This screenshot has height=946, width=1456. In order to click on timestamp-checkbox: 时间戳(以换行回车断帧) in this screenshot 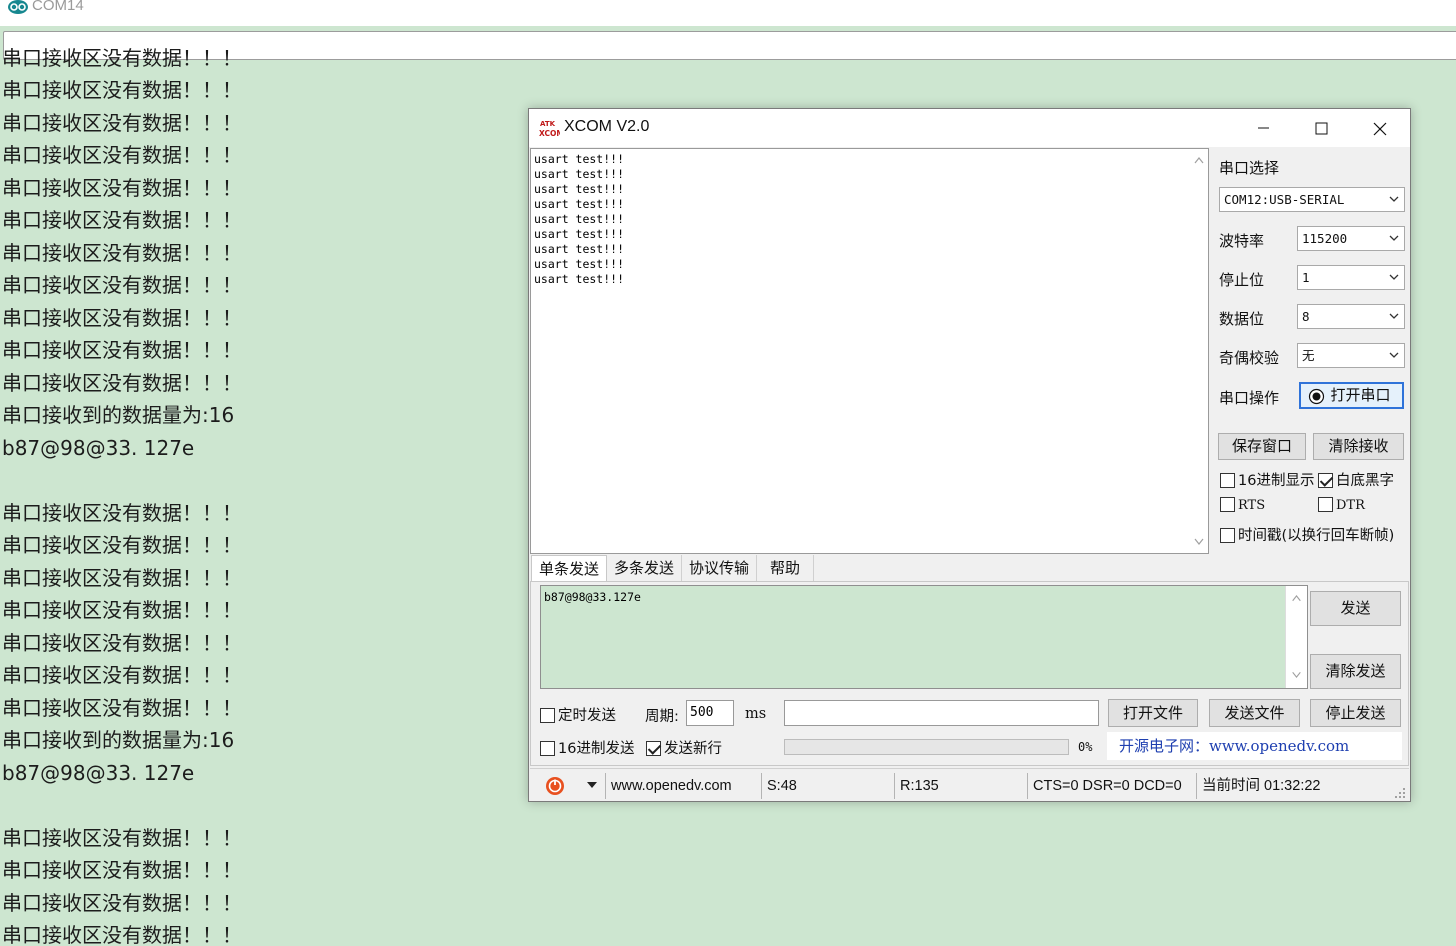, I will do `click(1307, 534)`.